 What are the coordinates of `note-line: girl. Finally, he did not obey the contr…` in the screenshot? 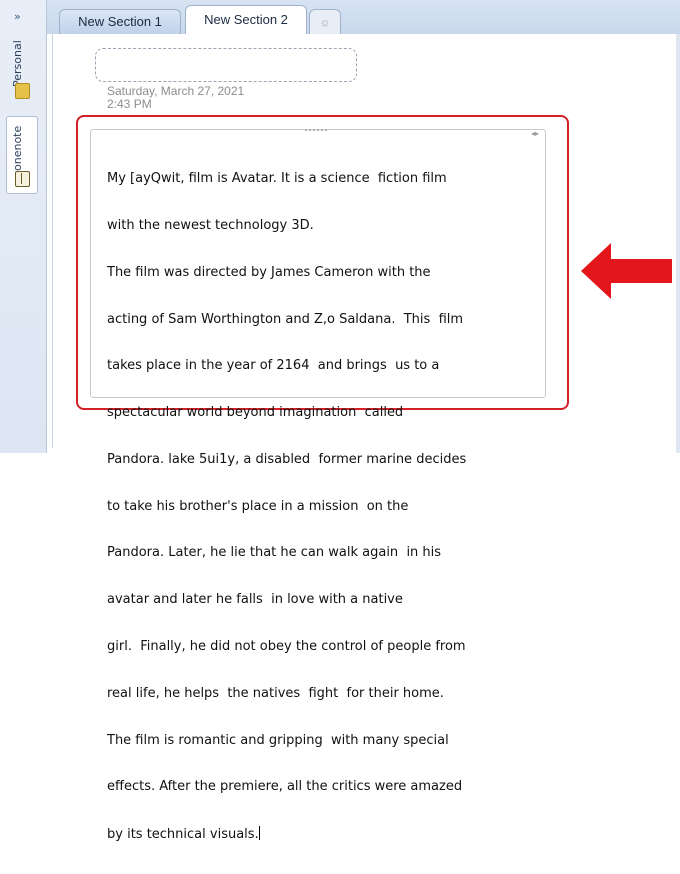 It's located at (286, 646).